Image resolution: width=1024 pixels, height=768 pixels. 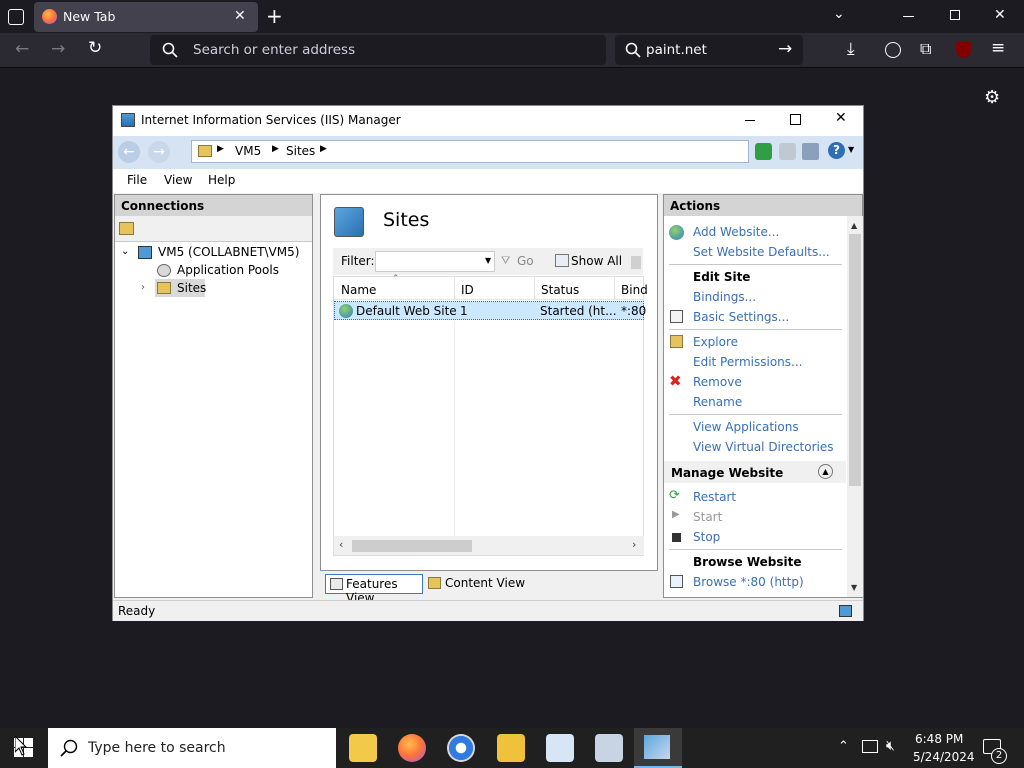 I want to click on filter-dropdown-icon: ▼, so click(x=488, y=260).